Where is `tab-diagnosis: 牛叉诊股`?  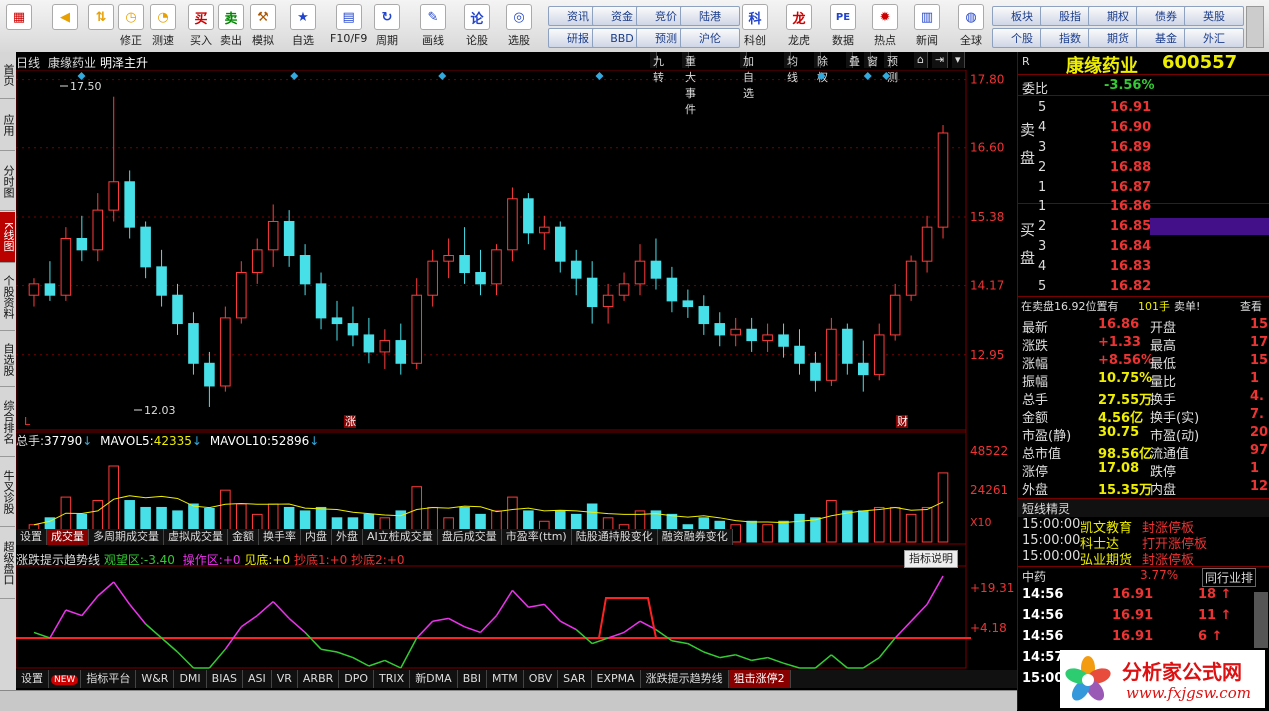
tab-diagnosis: 牛叉诊股 is located at coordinates (7, 492).